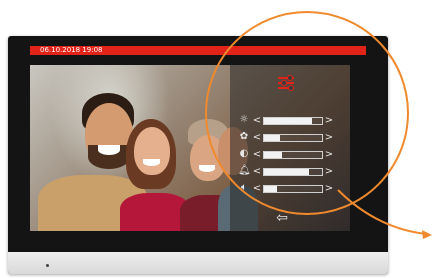  Describe the element at coordinates (384, 214) in the screenshot. I see `callout-arrow` at that location.